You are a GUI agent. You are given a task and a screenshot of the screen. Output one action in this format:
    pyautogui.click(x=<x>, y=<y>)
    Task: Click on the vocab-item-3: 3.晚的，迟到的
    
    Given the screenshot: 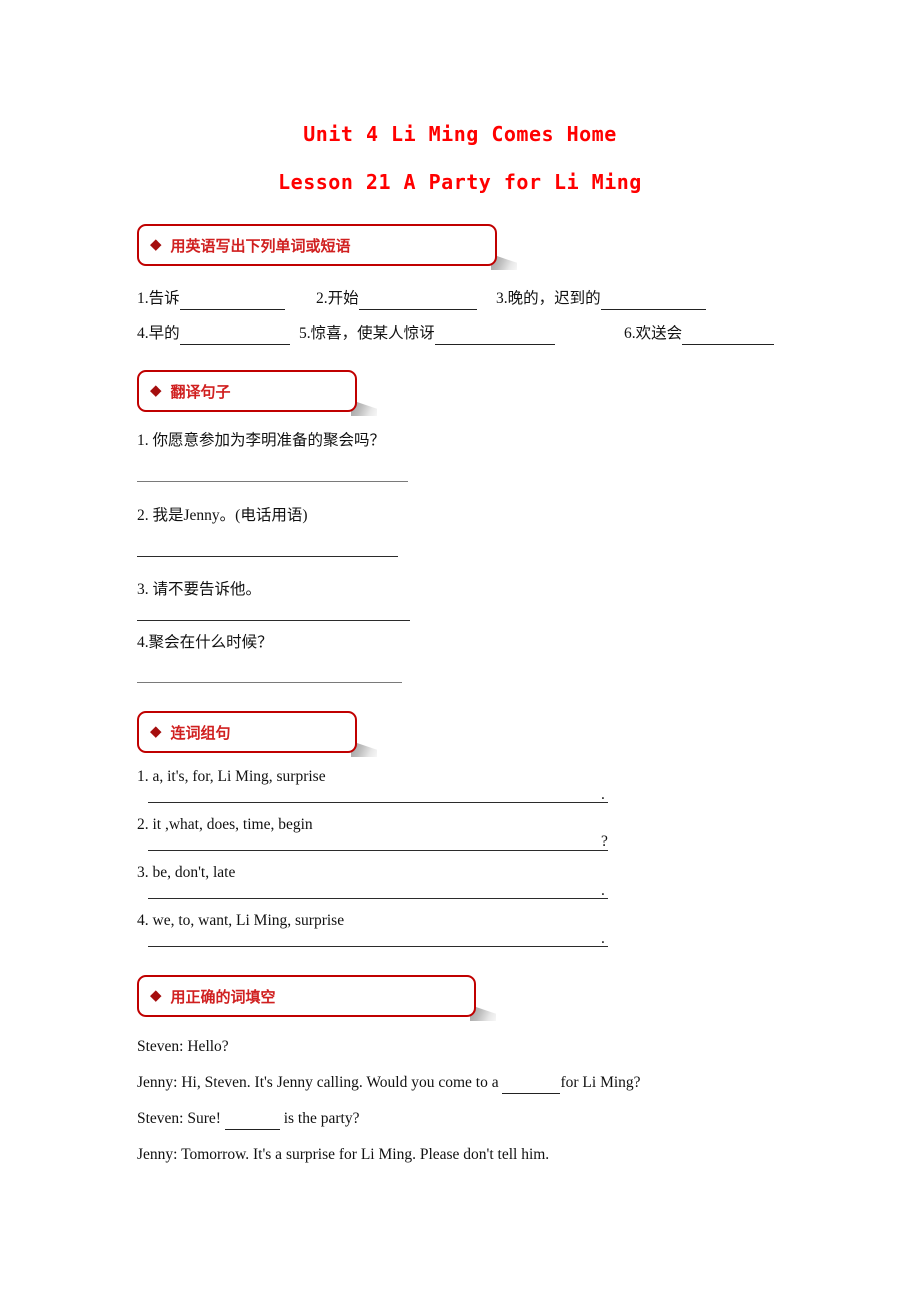 What is the action you would take?
    pyautogui.click(x=601, y=300)
    